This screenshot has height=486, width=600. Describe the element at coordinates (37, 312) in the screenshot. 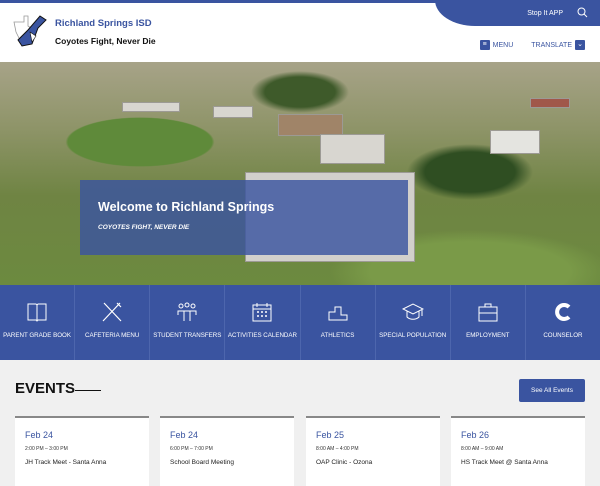

I see `book-icon` at that location.